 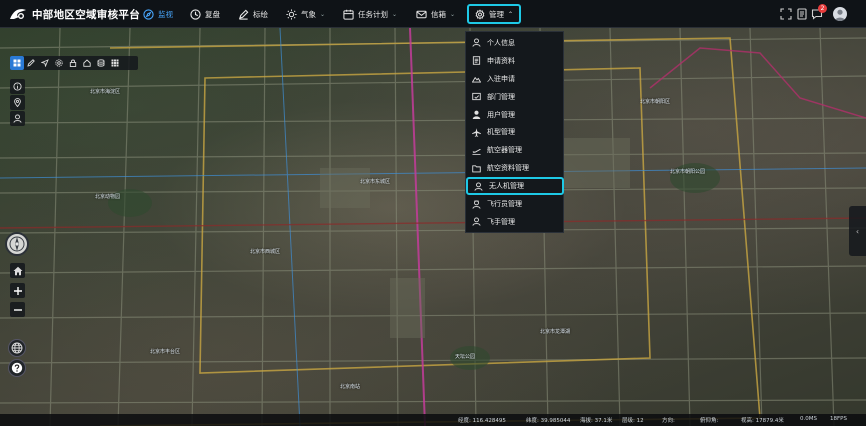 I want to click on nav-monitor: 监视, so click(x=158, y=14).